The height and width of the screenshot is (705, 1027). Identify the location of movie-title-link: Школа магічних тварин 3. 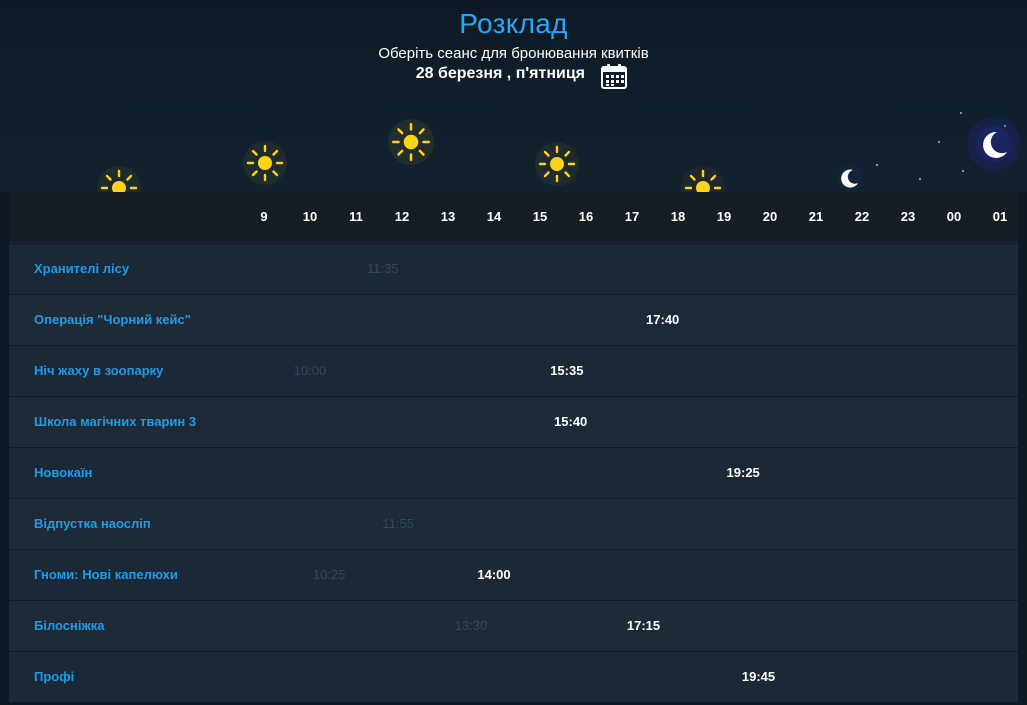
(115, 421).